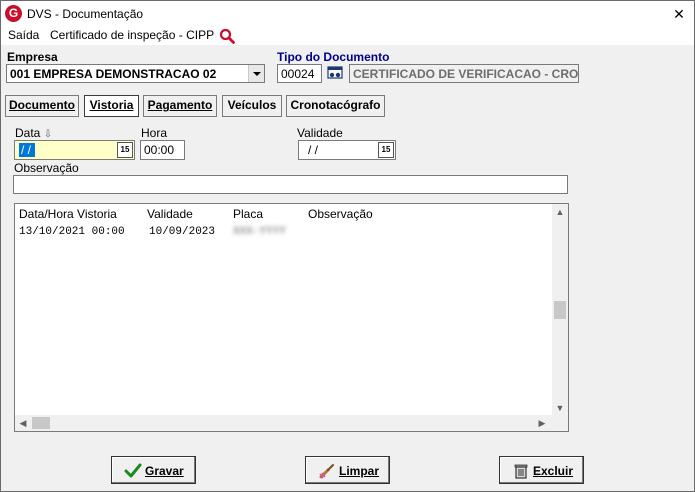 Image resolution: width=695 pixels, height=492 pixels. I want to click on gravar-label: Gravar, so click(164, 471).